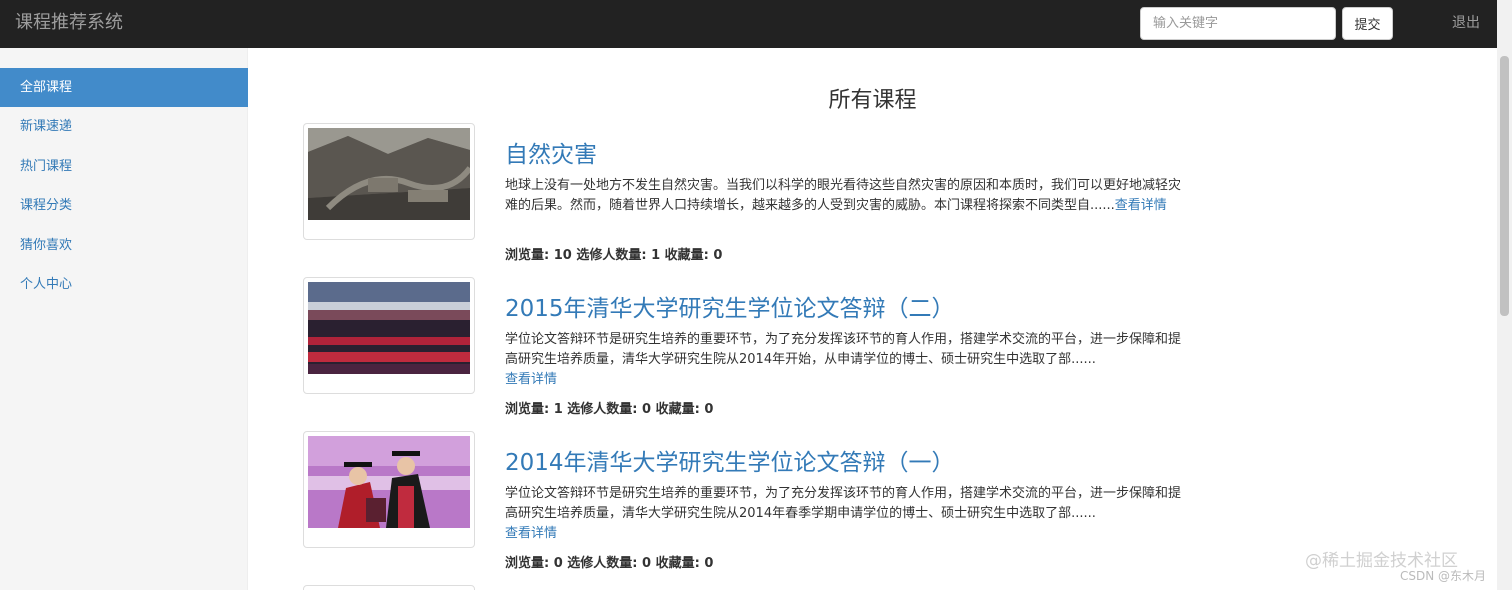  Describe the element at coordinates (124, 245) in the screenshot. I see `sidebar-item-recommended: 猜你喜欢` at that location.